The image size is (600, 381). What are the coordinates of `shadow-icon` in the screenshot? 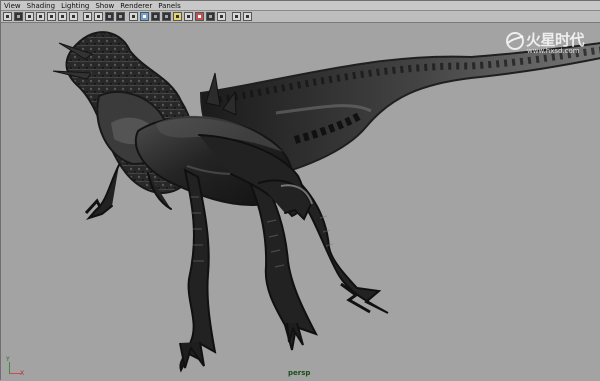 It's located at (166, 16).